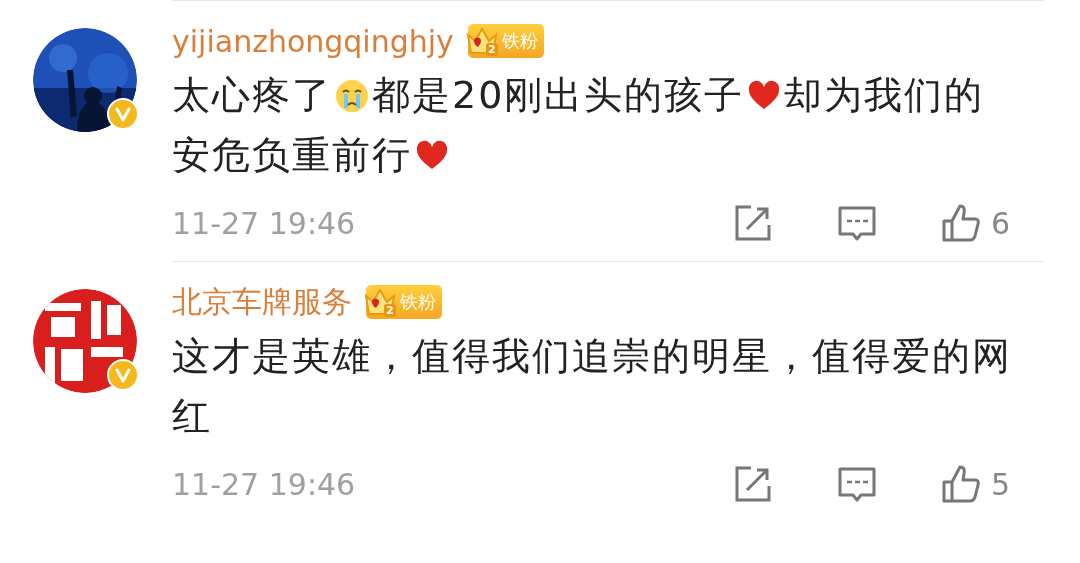 The image size is (1080, 563). Describe the element at coordinates (1000, 484) in the screenshot. I see `like-count: 5` at that location.